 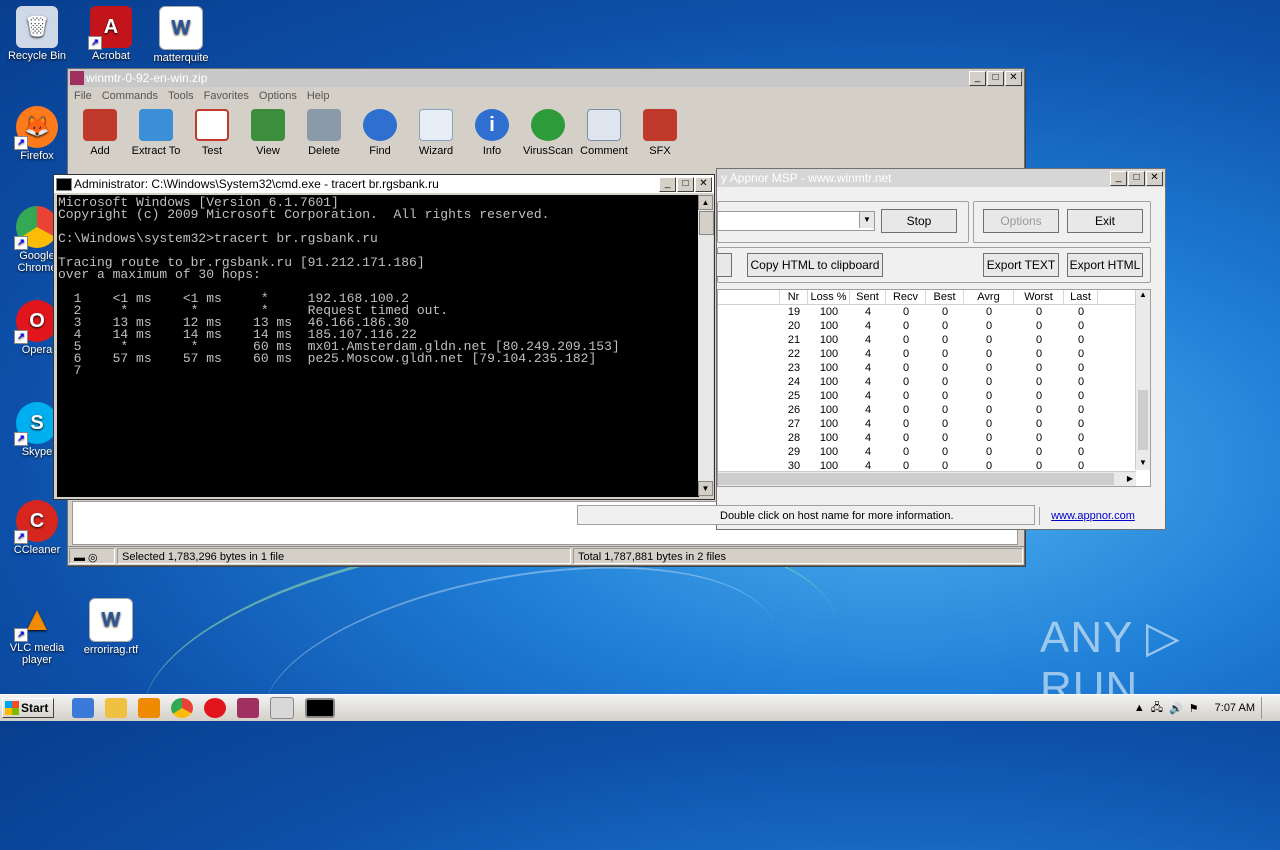 I want to click on menu-tools: Tools, so click(x=181, y=96).